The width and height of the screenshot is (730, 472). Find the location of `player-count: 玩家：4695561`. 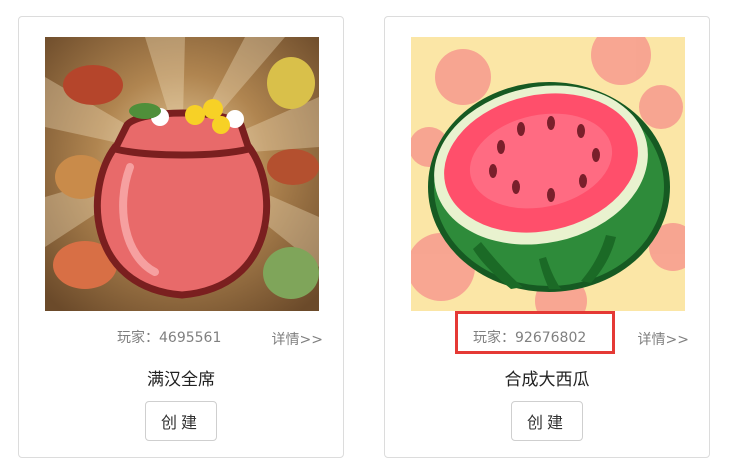

player-count: 玩家：4695561 is located at coordinates (169, 338).